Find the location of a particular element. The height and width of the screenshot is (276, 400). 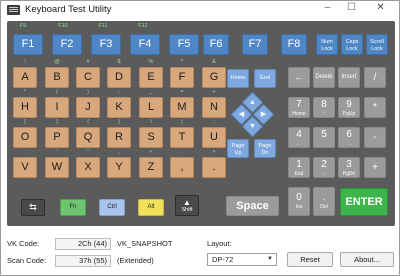

legend-caret: ^ is located at coordinates (182, 62).